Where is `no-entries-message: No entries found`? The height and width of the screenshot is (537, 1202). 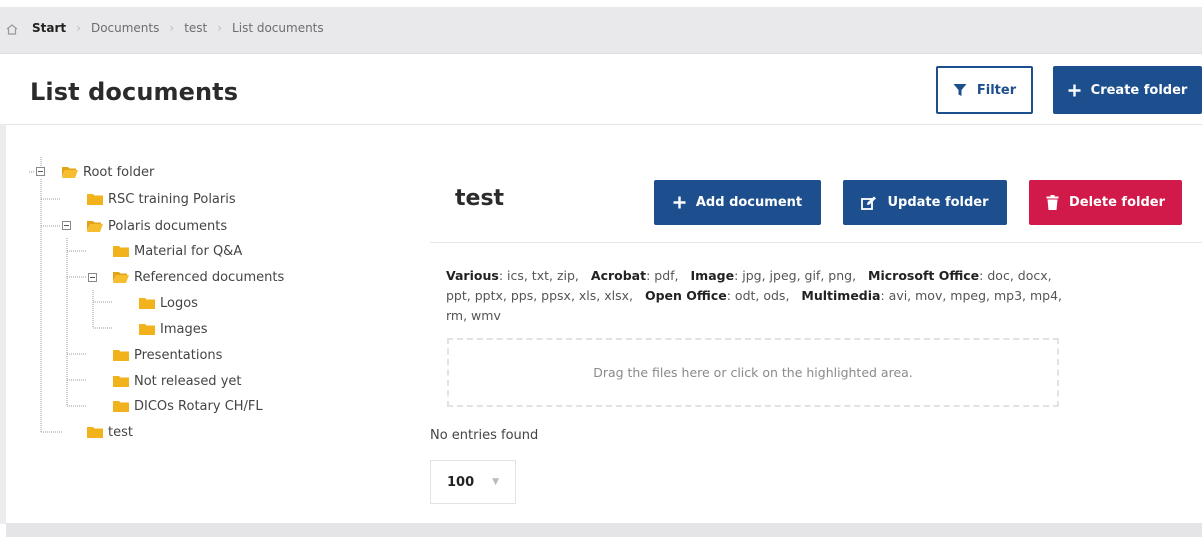
no-entries-message: No entries found is located at coordinates (484, 435).